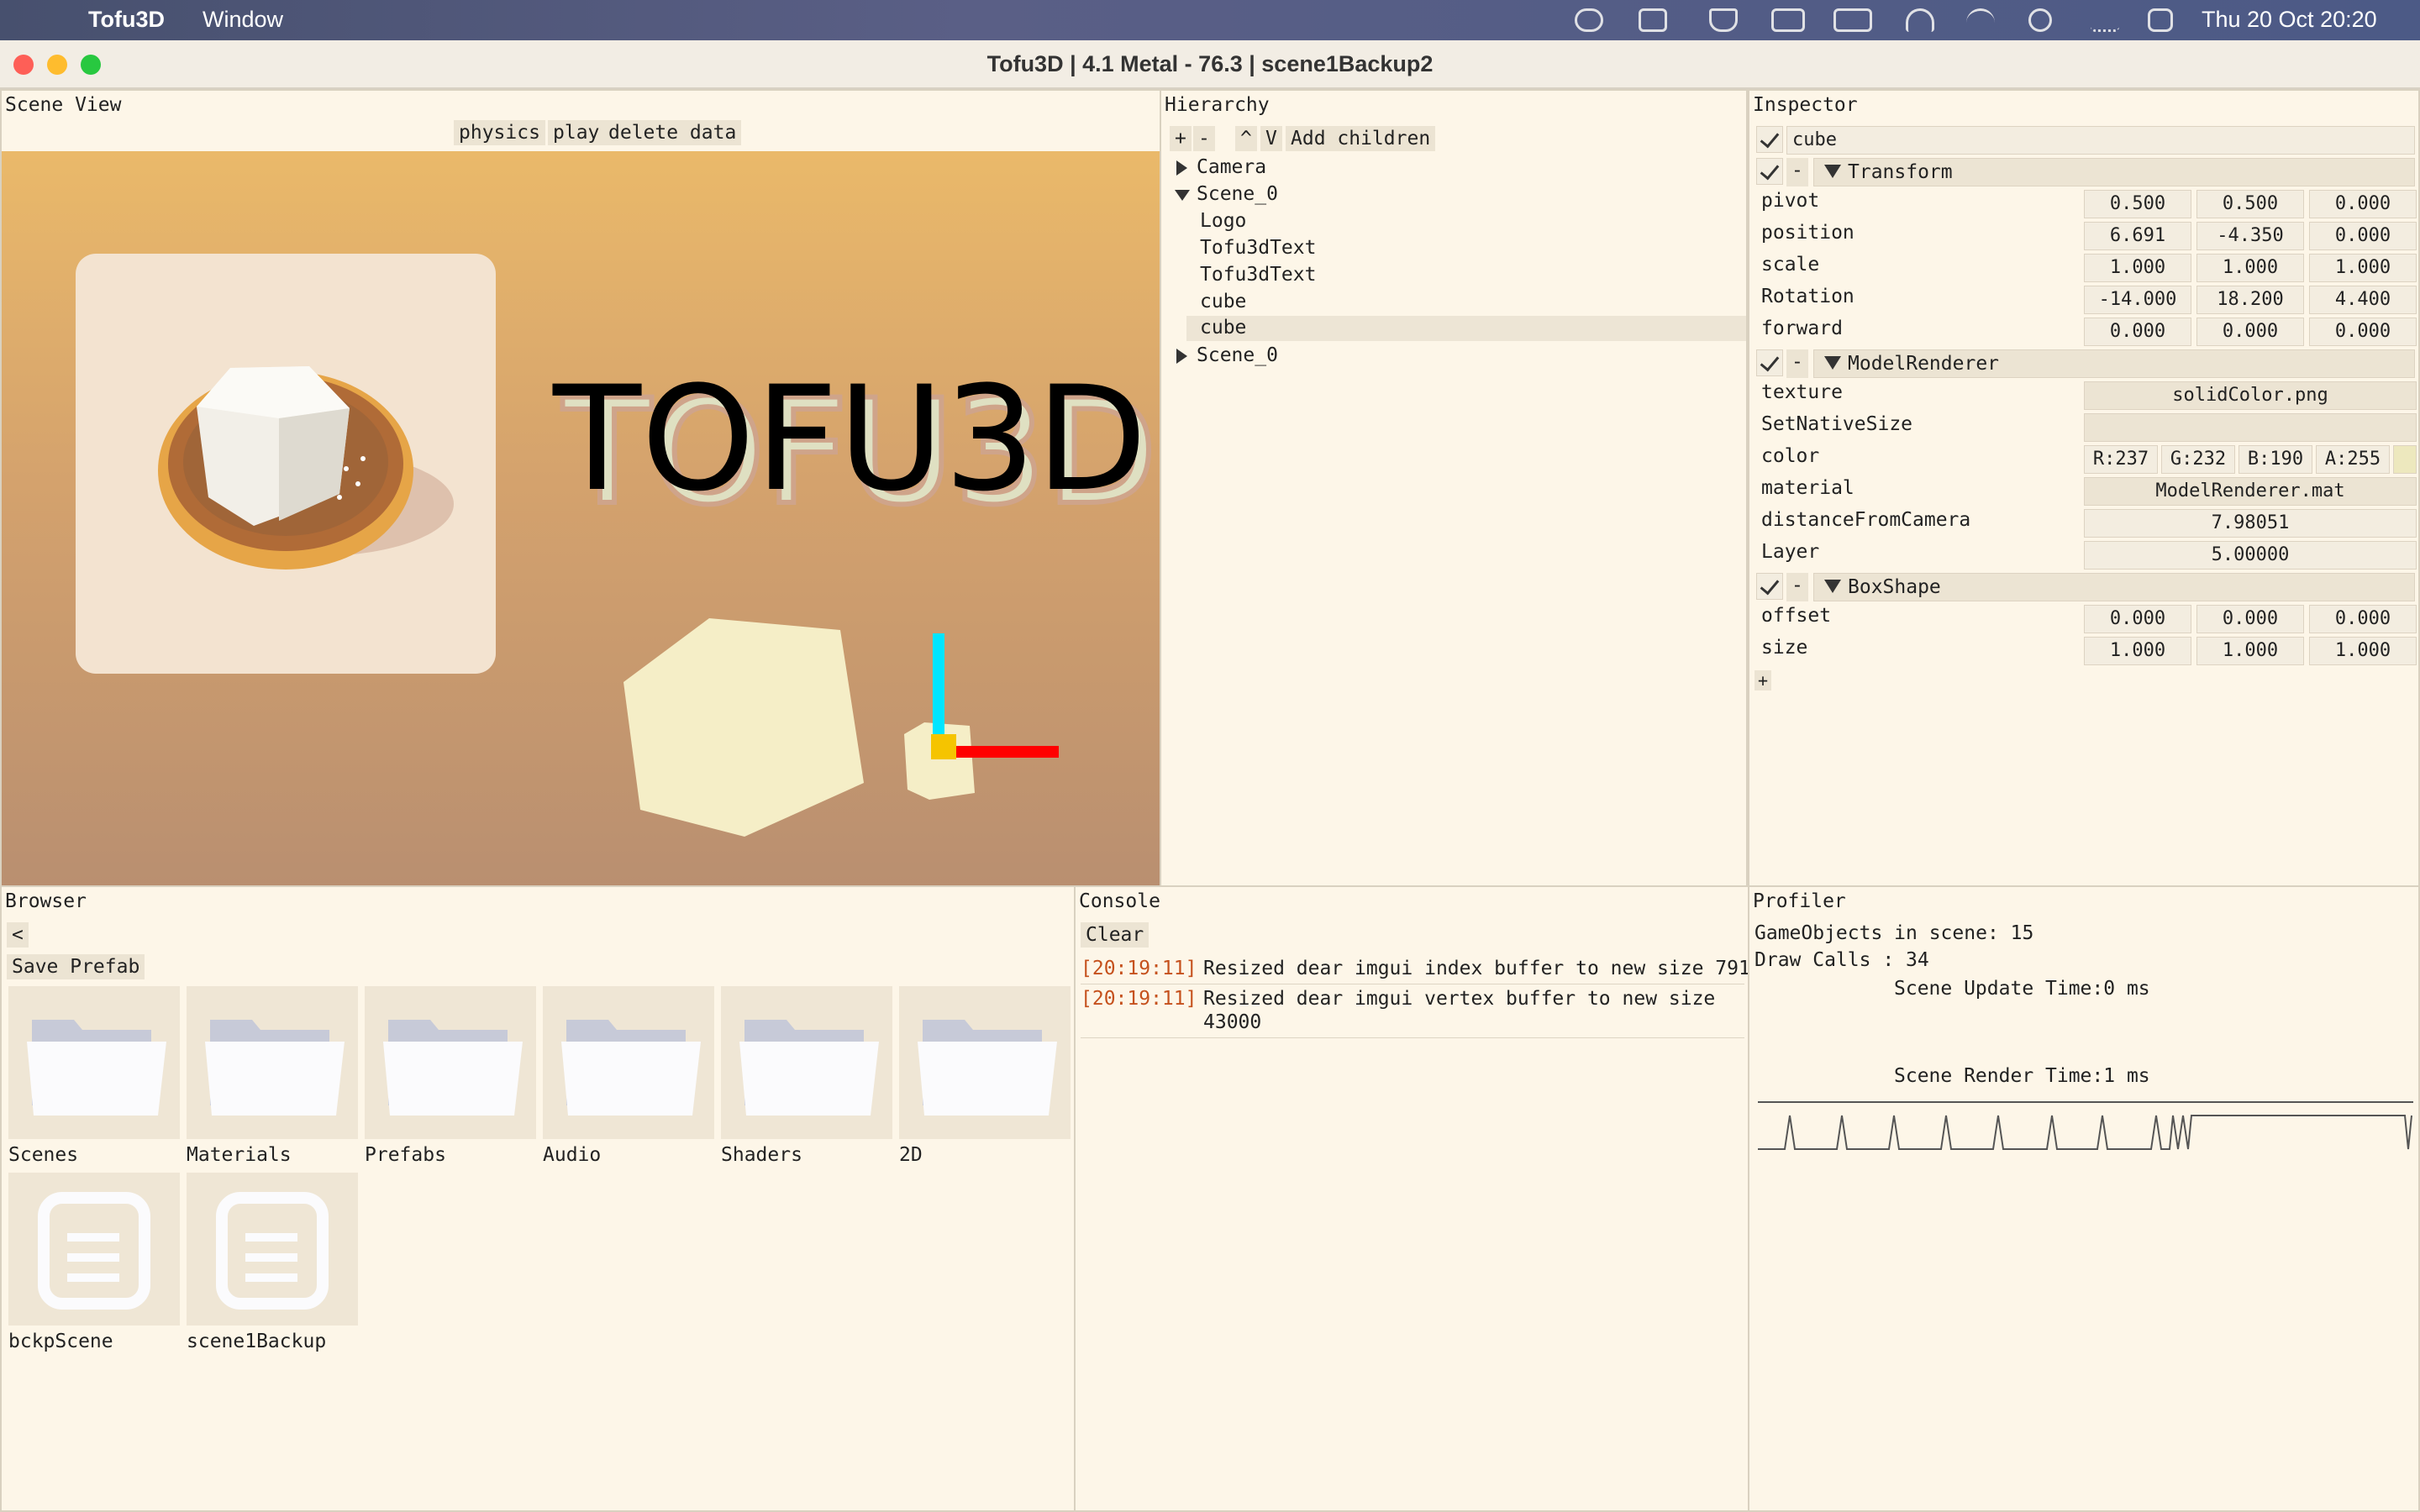 Image resolution: width=2420 pixels, height=1512 pixels. I want to click on time-machine-icon, so click(2040, 20).